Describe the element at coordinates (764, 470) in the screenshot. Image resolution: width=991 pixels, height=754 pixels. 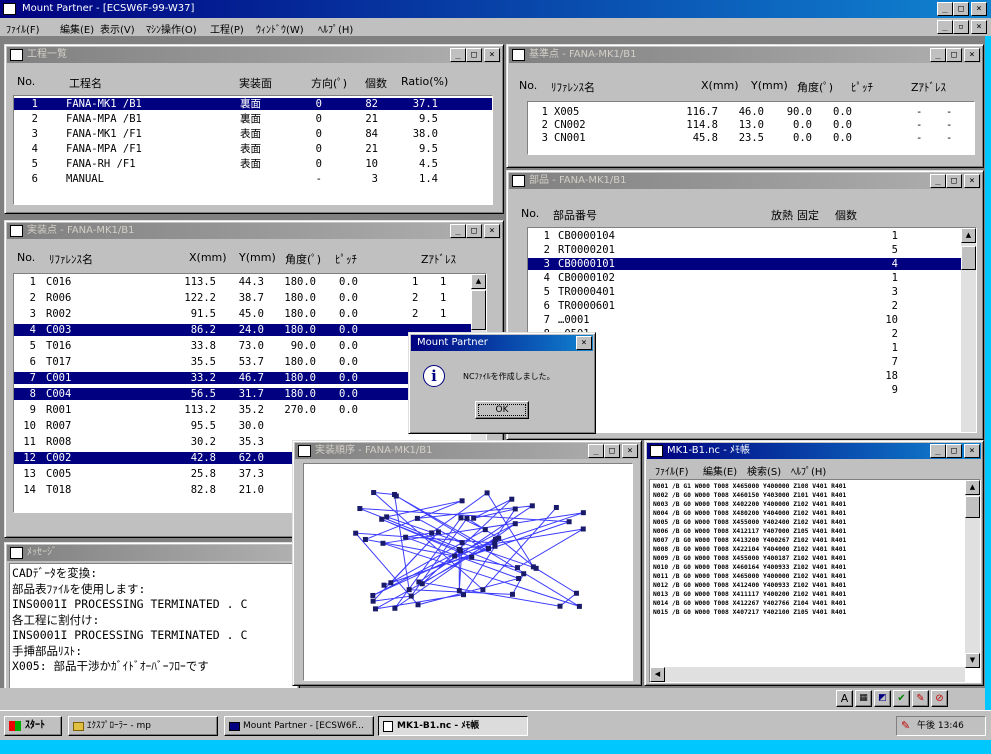
I see `nc-menu-search: 検索(S)` at that location.